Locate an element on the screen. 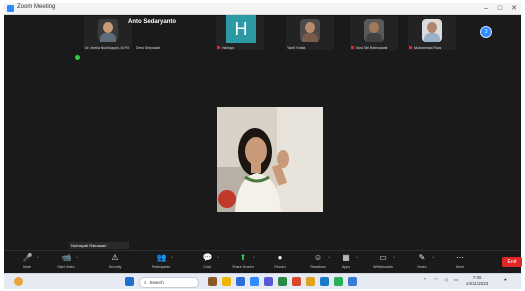 This screenshot has height=291, width=525. chat-bubble-icon: 💬 is located at coordinates (207, 257).